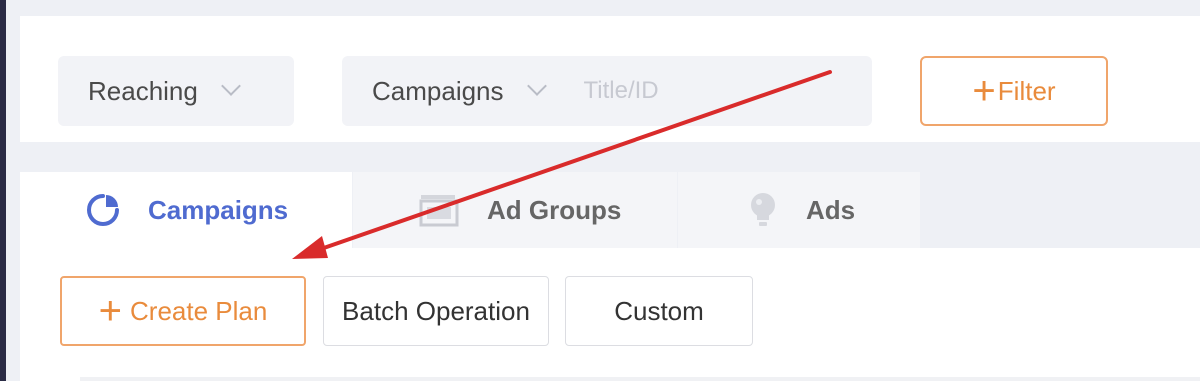 The image size is (1200, 381). I want to click on pie-chart-icon, so click(103, 210).